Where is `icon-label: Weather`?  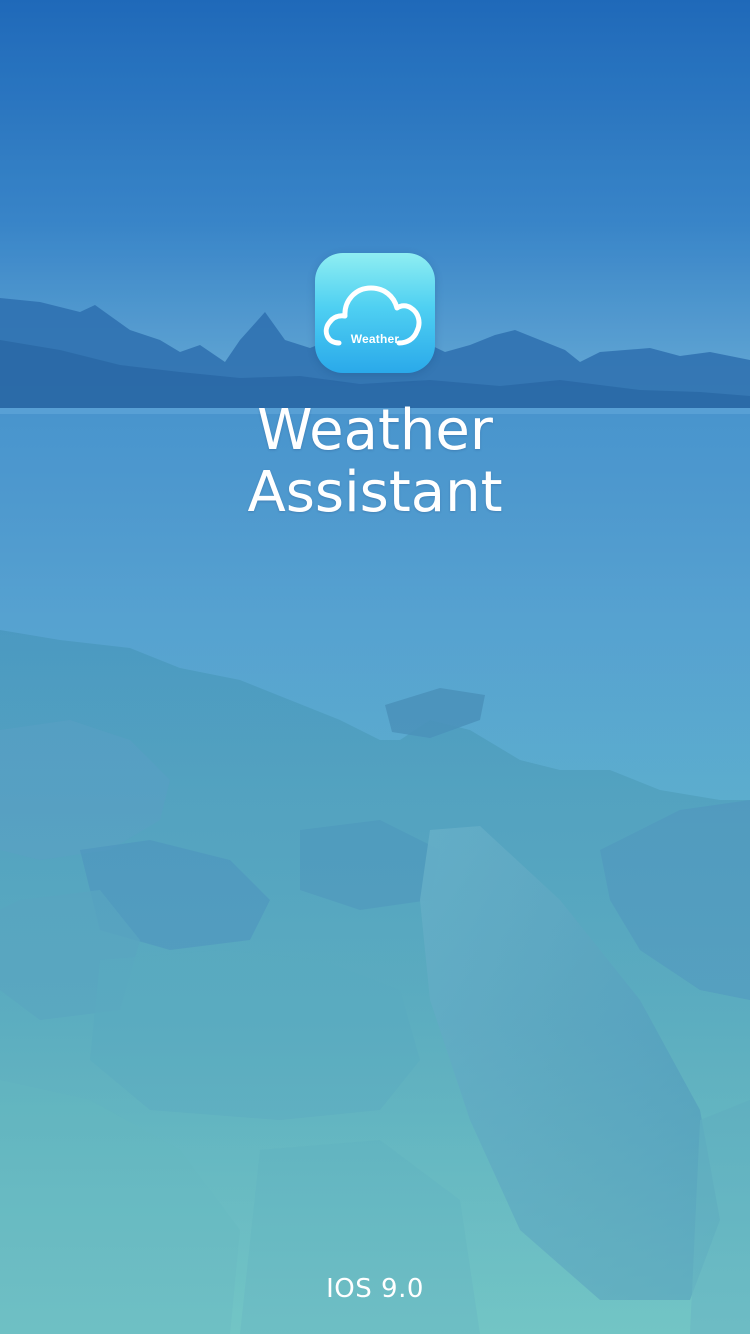 icon-label: Weather is located at coordinates (375, 339).